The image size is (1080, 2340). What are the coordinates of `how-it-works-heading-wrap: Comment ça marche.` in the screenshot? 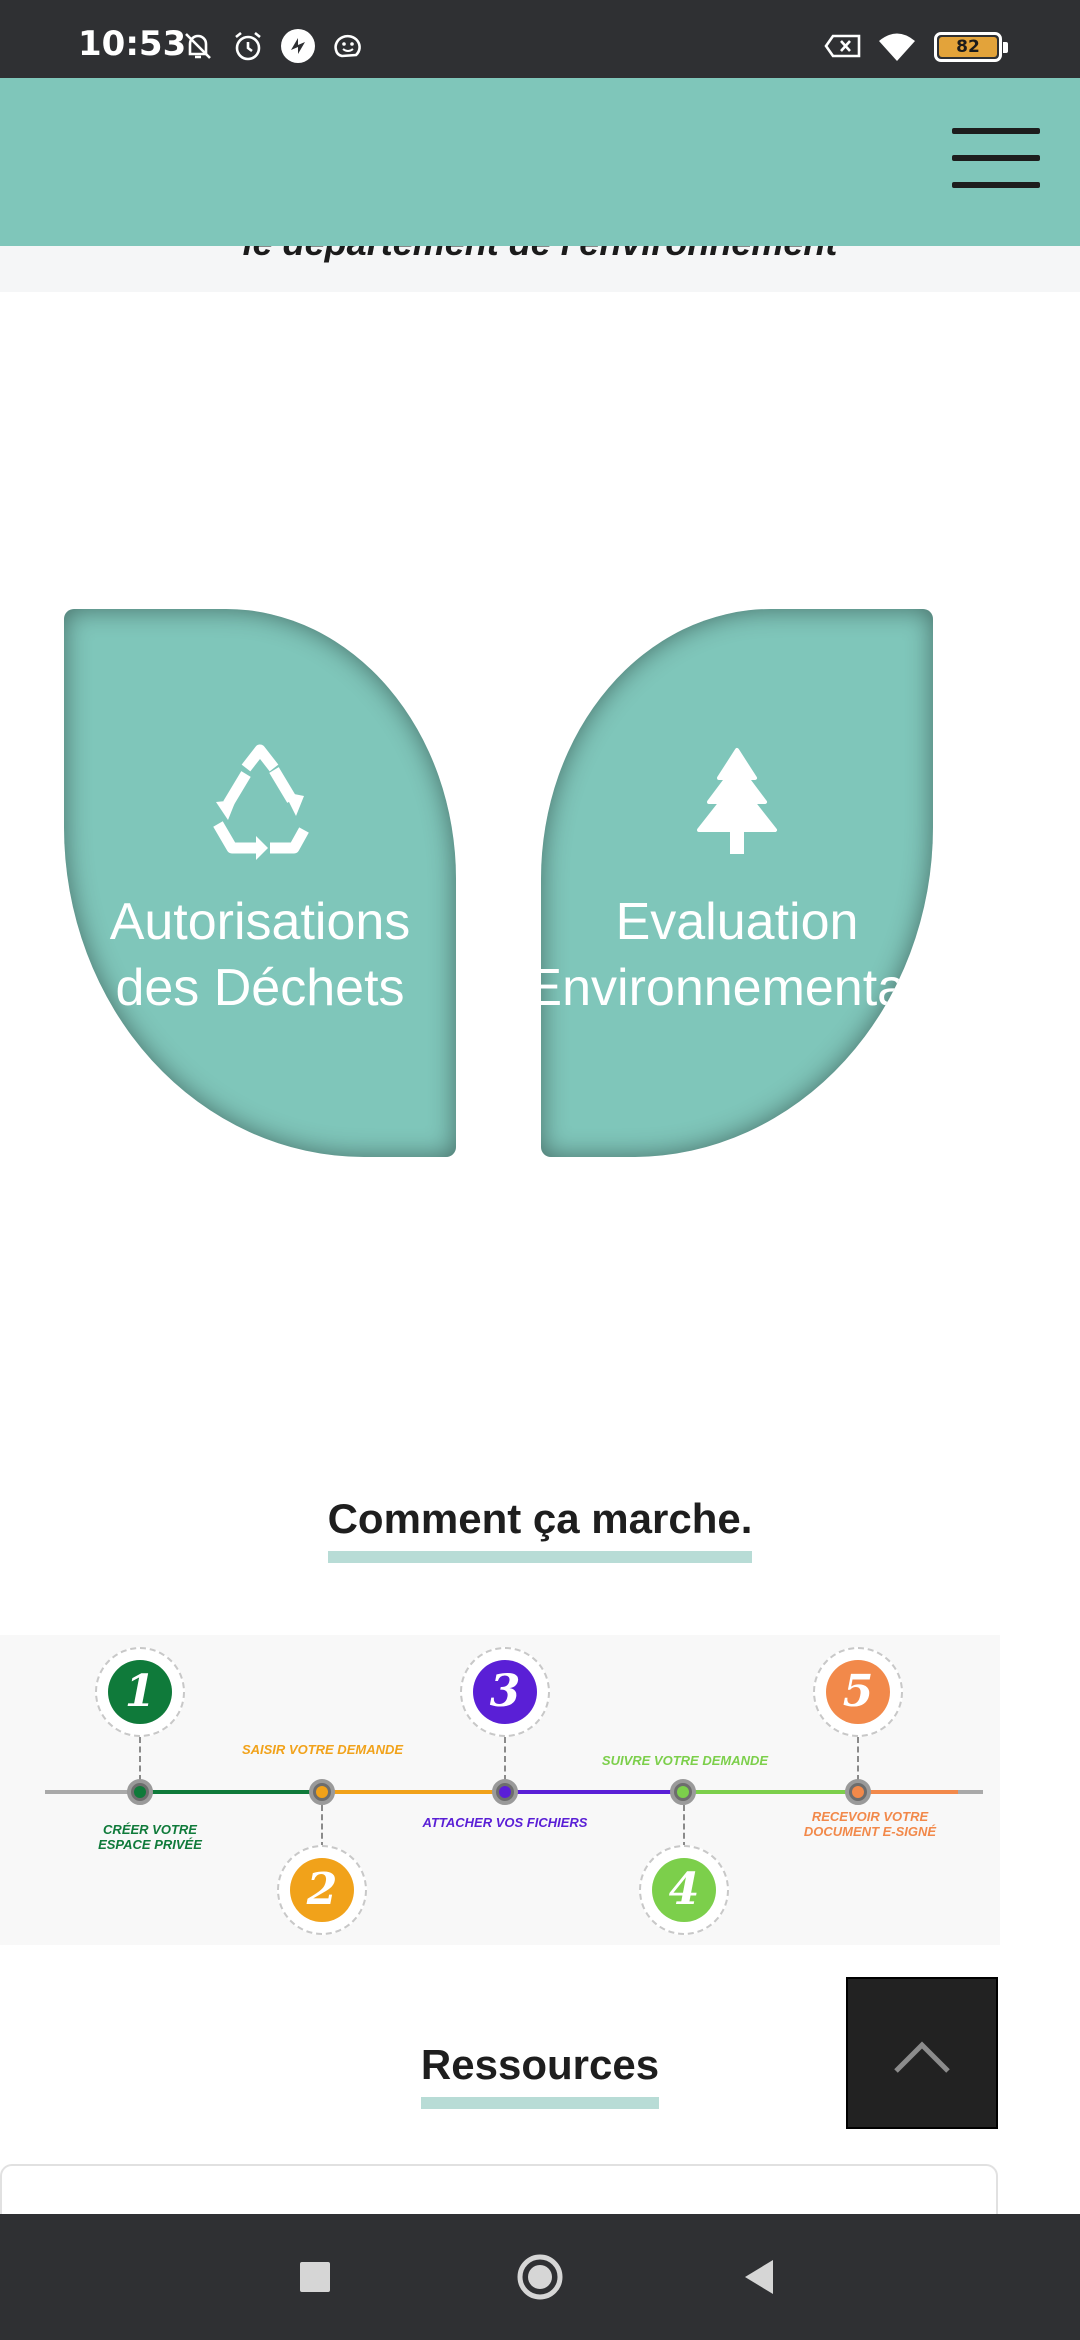 It's located at (540, 1529).